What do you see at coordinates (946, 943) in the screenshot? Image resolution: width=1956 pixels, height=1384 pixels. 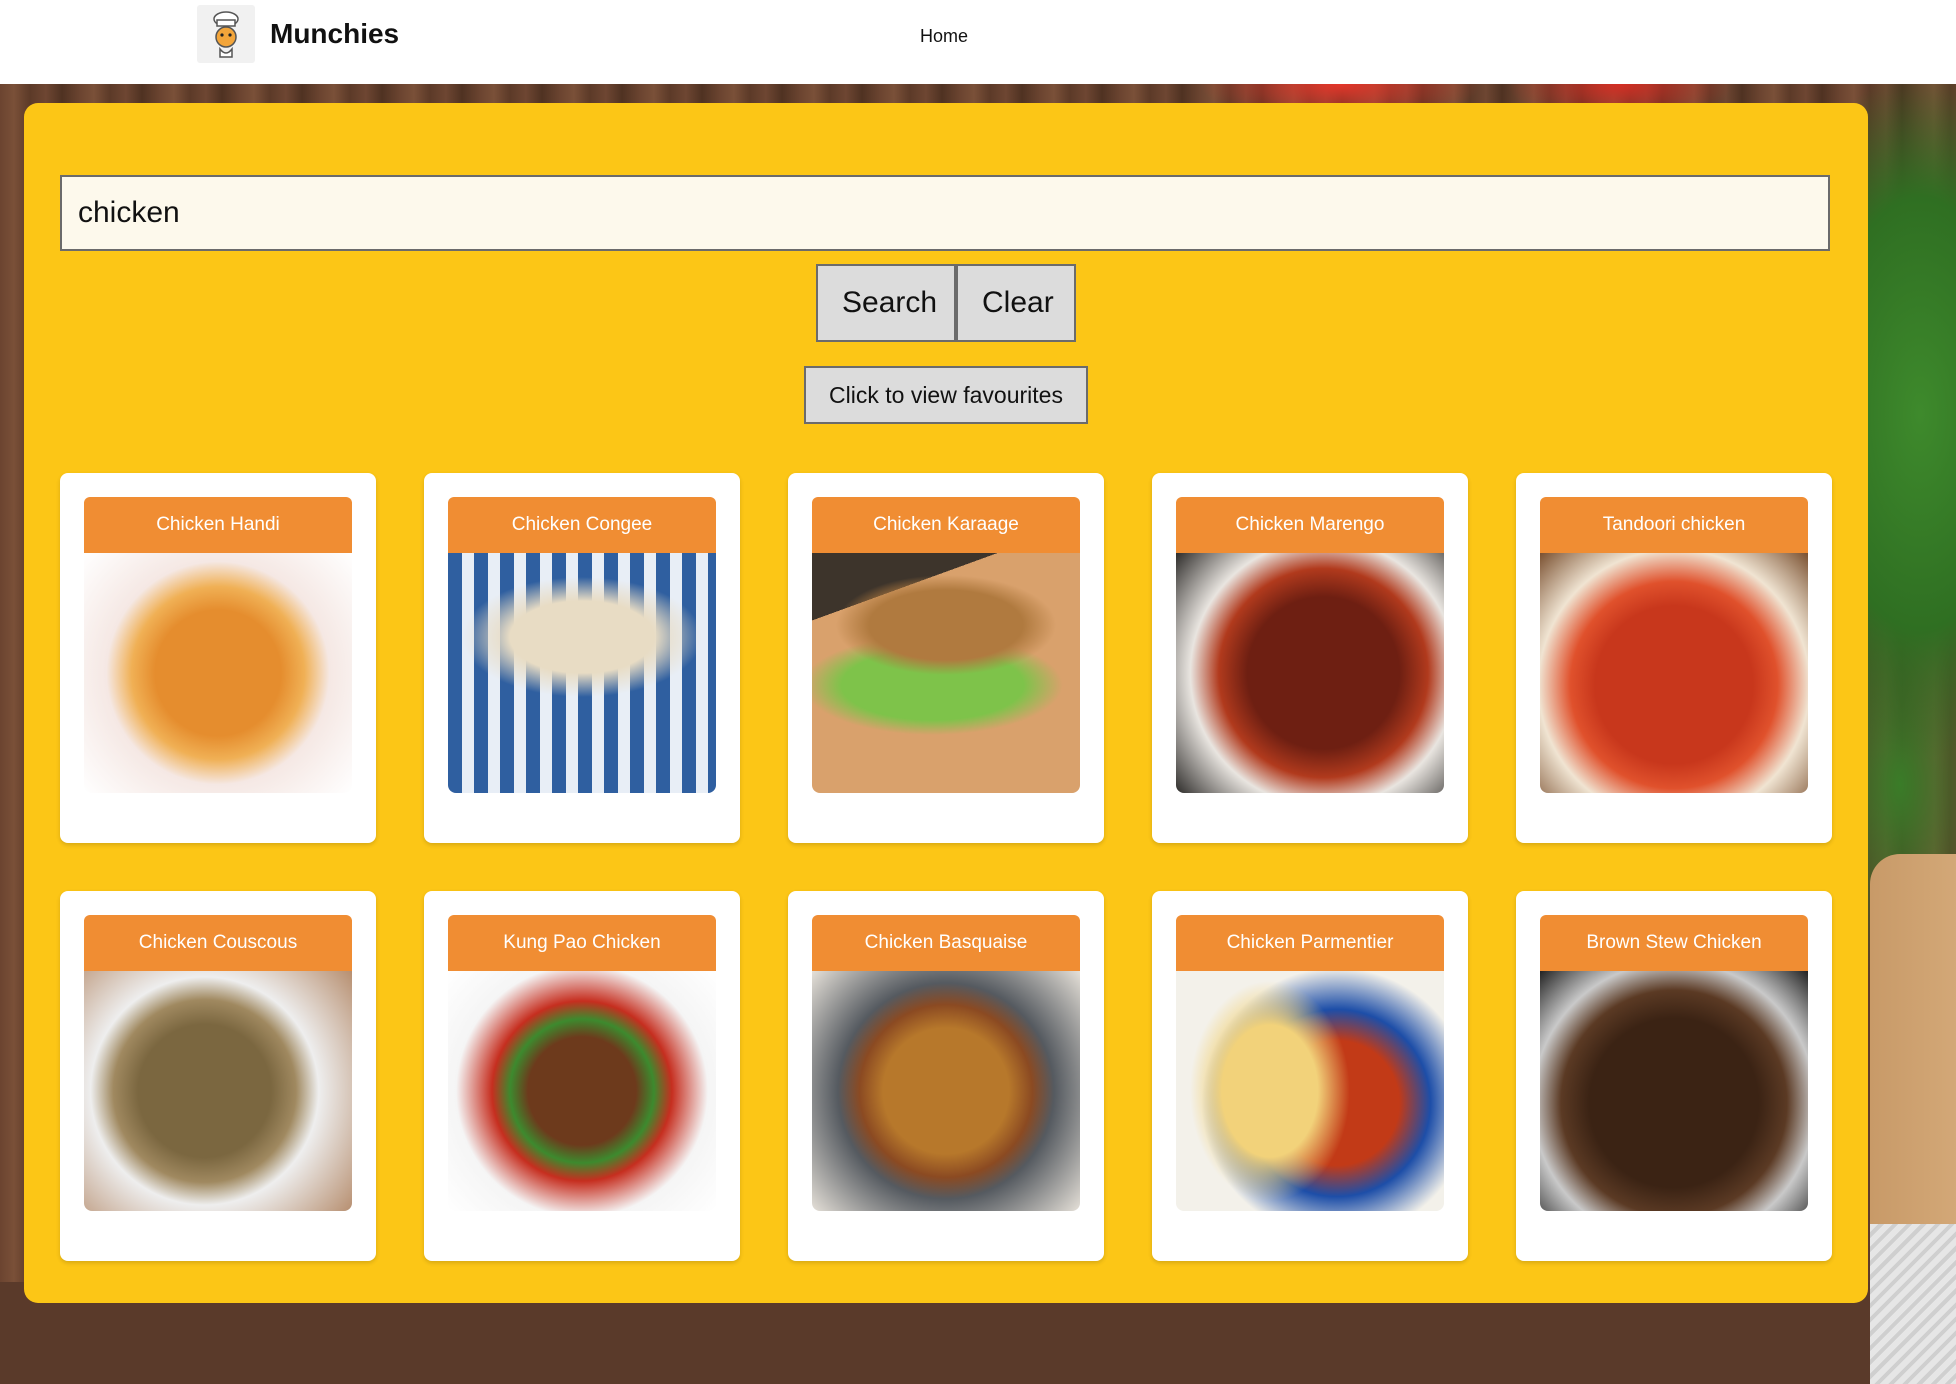 I see `recipe-card-title: Chicken Basquaise` at bounding box center [946, 943].